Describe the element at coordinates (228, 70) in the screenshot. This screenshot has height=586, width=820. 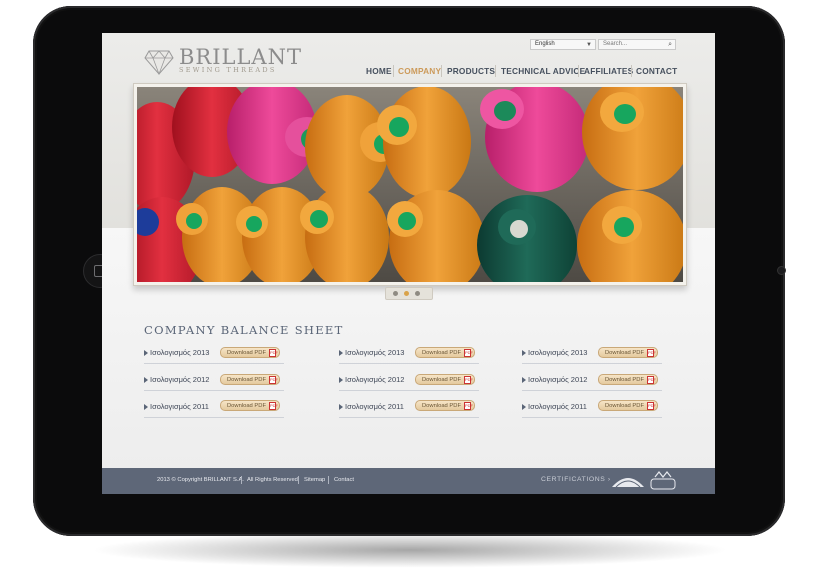
I see `brand-tagline: SEWING THREADS` at that location.